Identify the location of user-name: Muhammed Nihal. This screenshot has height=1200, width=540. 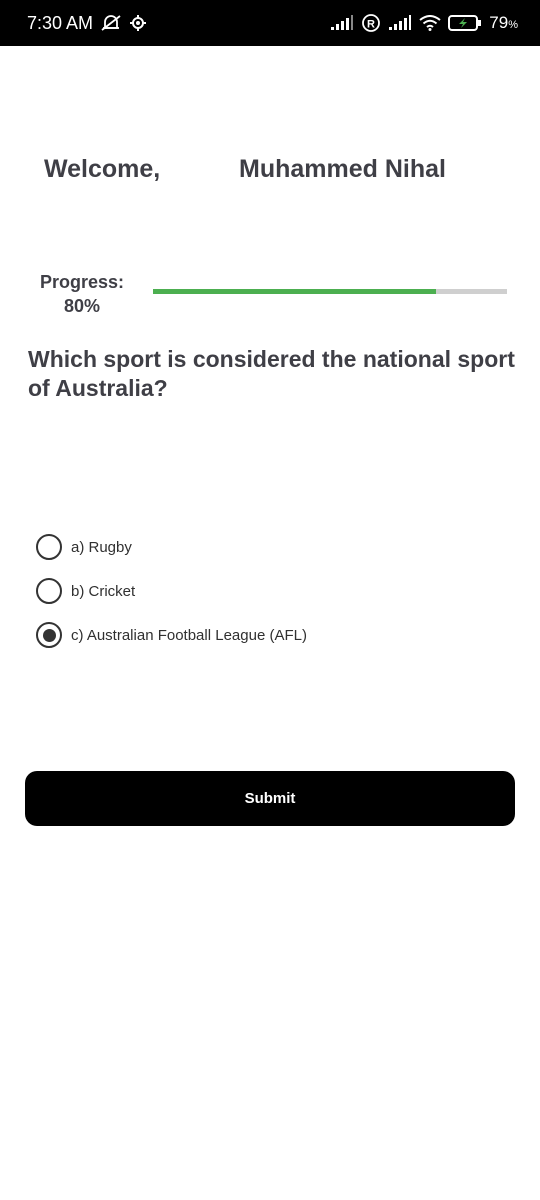
(342, 169).